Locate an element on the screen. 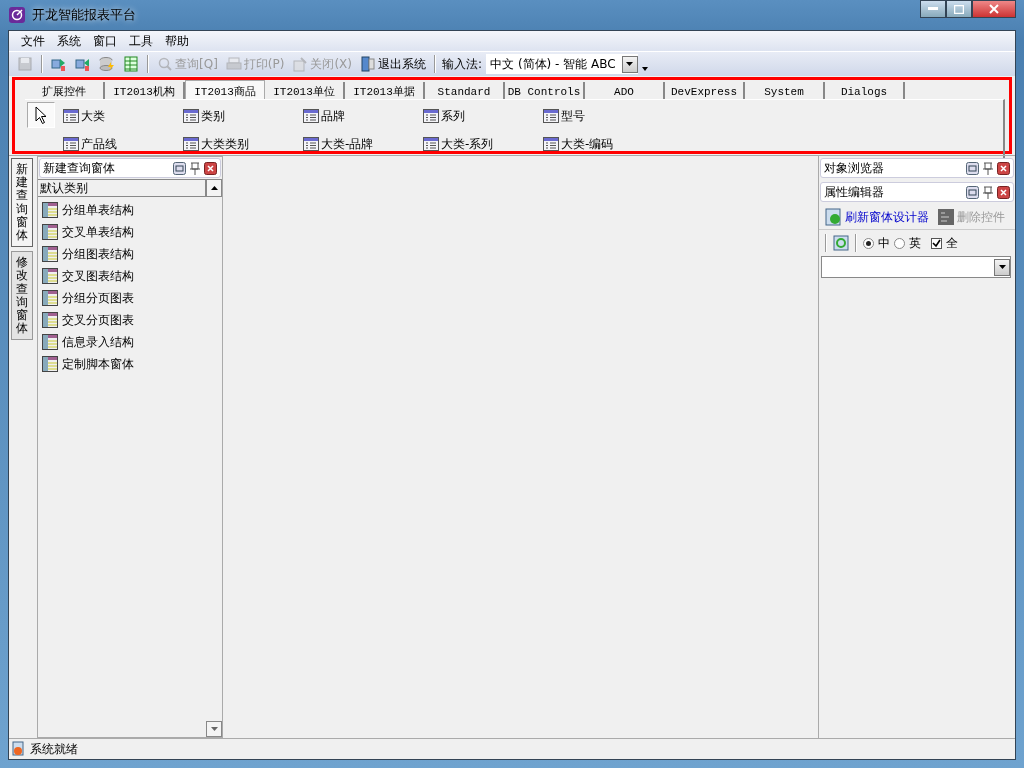 This screenshot has width=1024, height=768. panel-button: 刷新窗体设计器 is located at coordinates (877, 217).